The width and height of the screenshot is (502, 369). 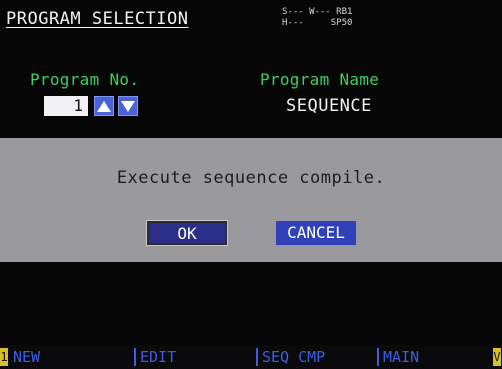 I want to click on fkey-seq-cmp: SEQ CMP, so click(x=290, y=357).